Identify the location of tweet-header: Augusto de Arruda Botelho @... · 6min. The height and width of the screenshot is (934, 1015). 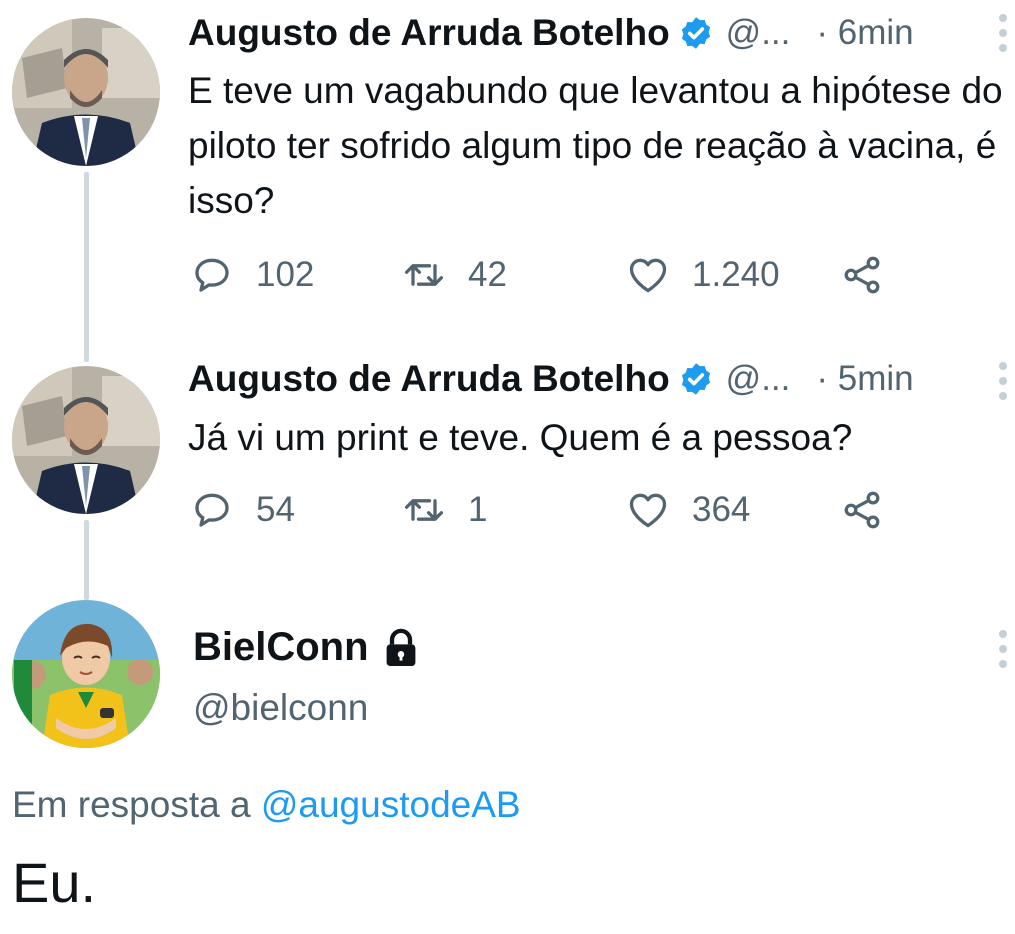
(601, 33).